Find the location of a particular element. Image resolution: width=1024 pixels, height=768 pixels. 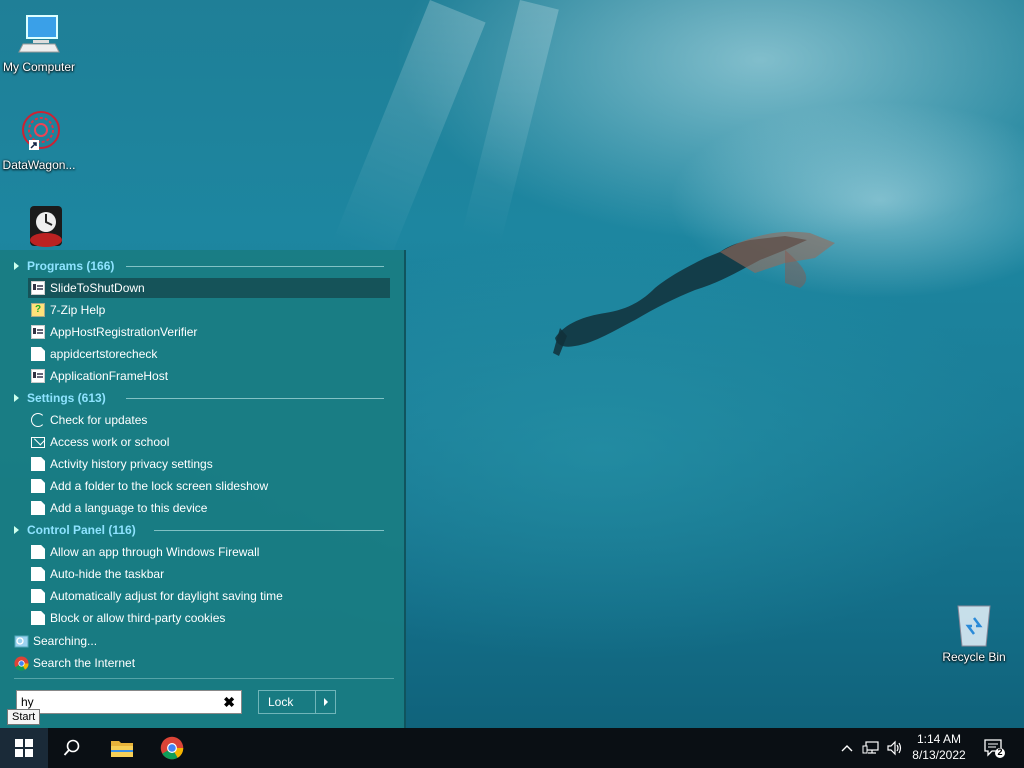

program-item-appidcertstorecheck: appidcertstorecheck is located at coordinates (209, 354).